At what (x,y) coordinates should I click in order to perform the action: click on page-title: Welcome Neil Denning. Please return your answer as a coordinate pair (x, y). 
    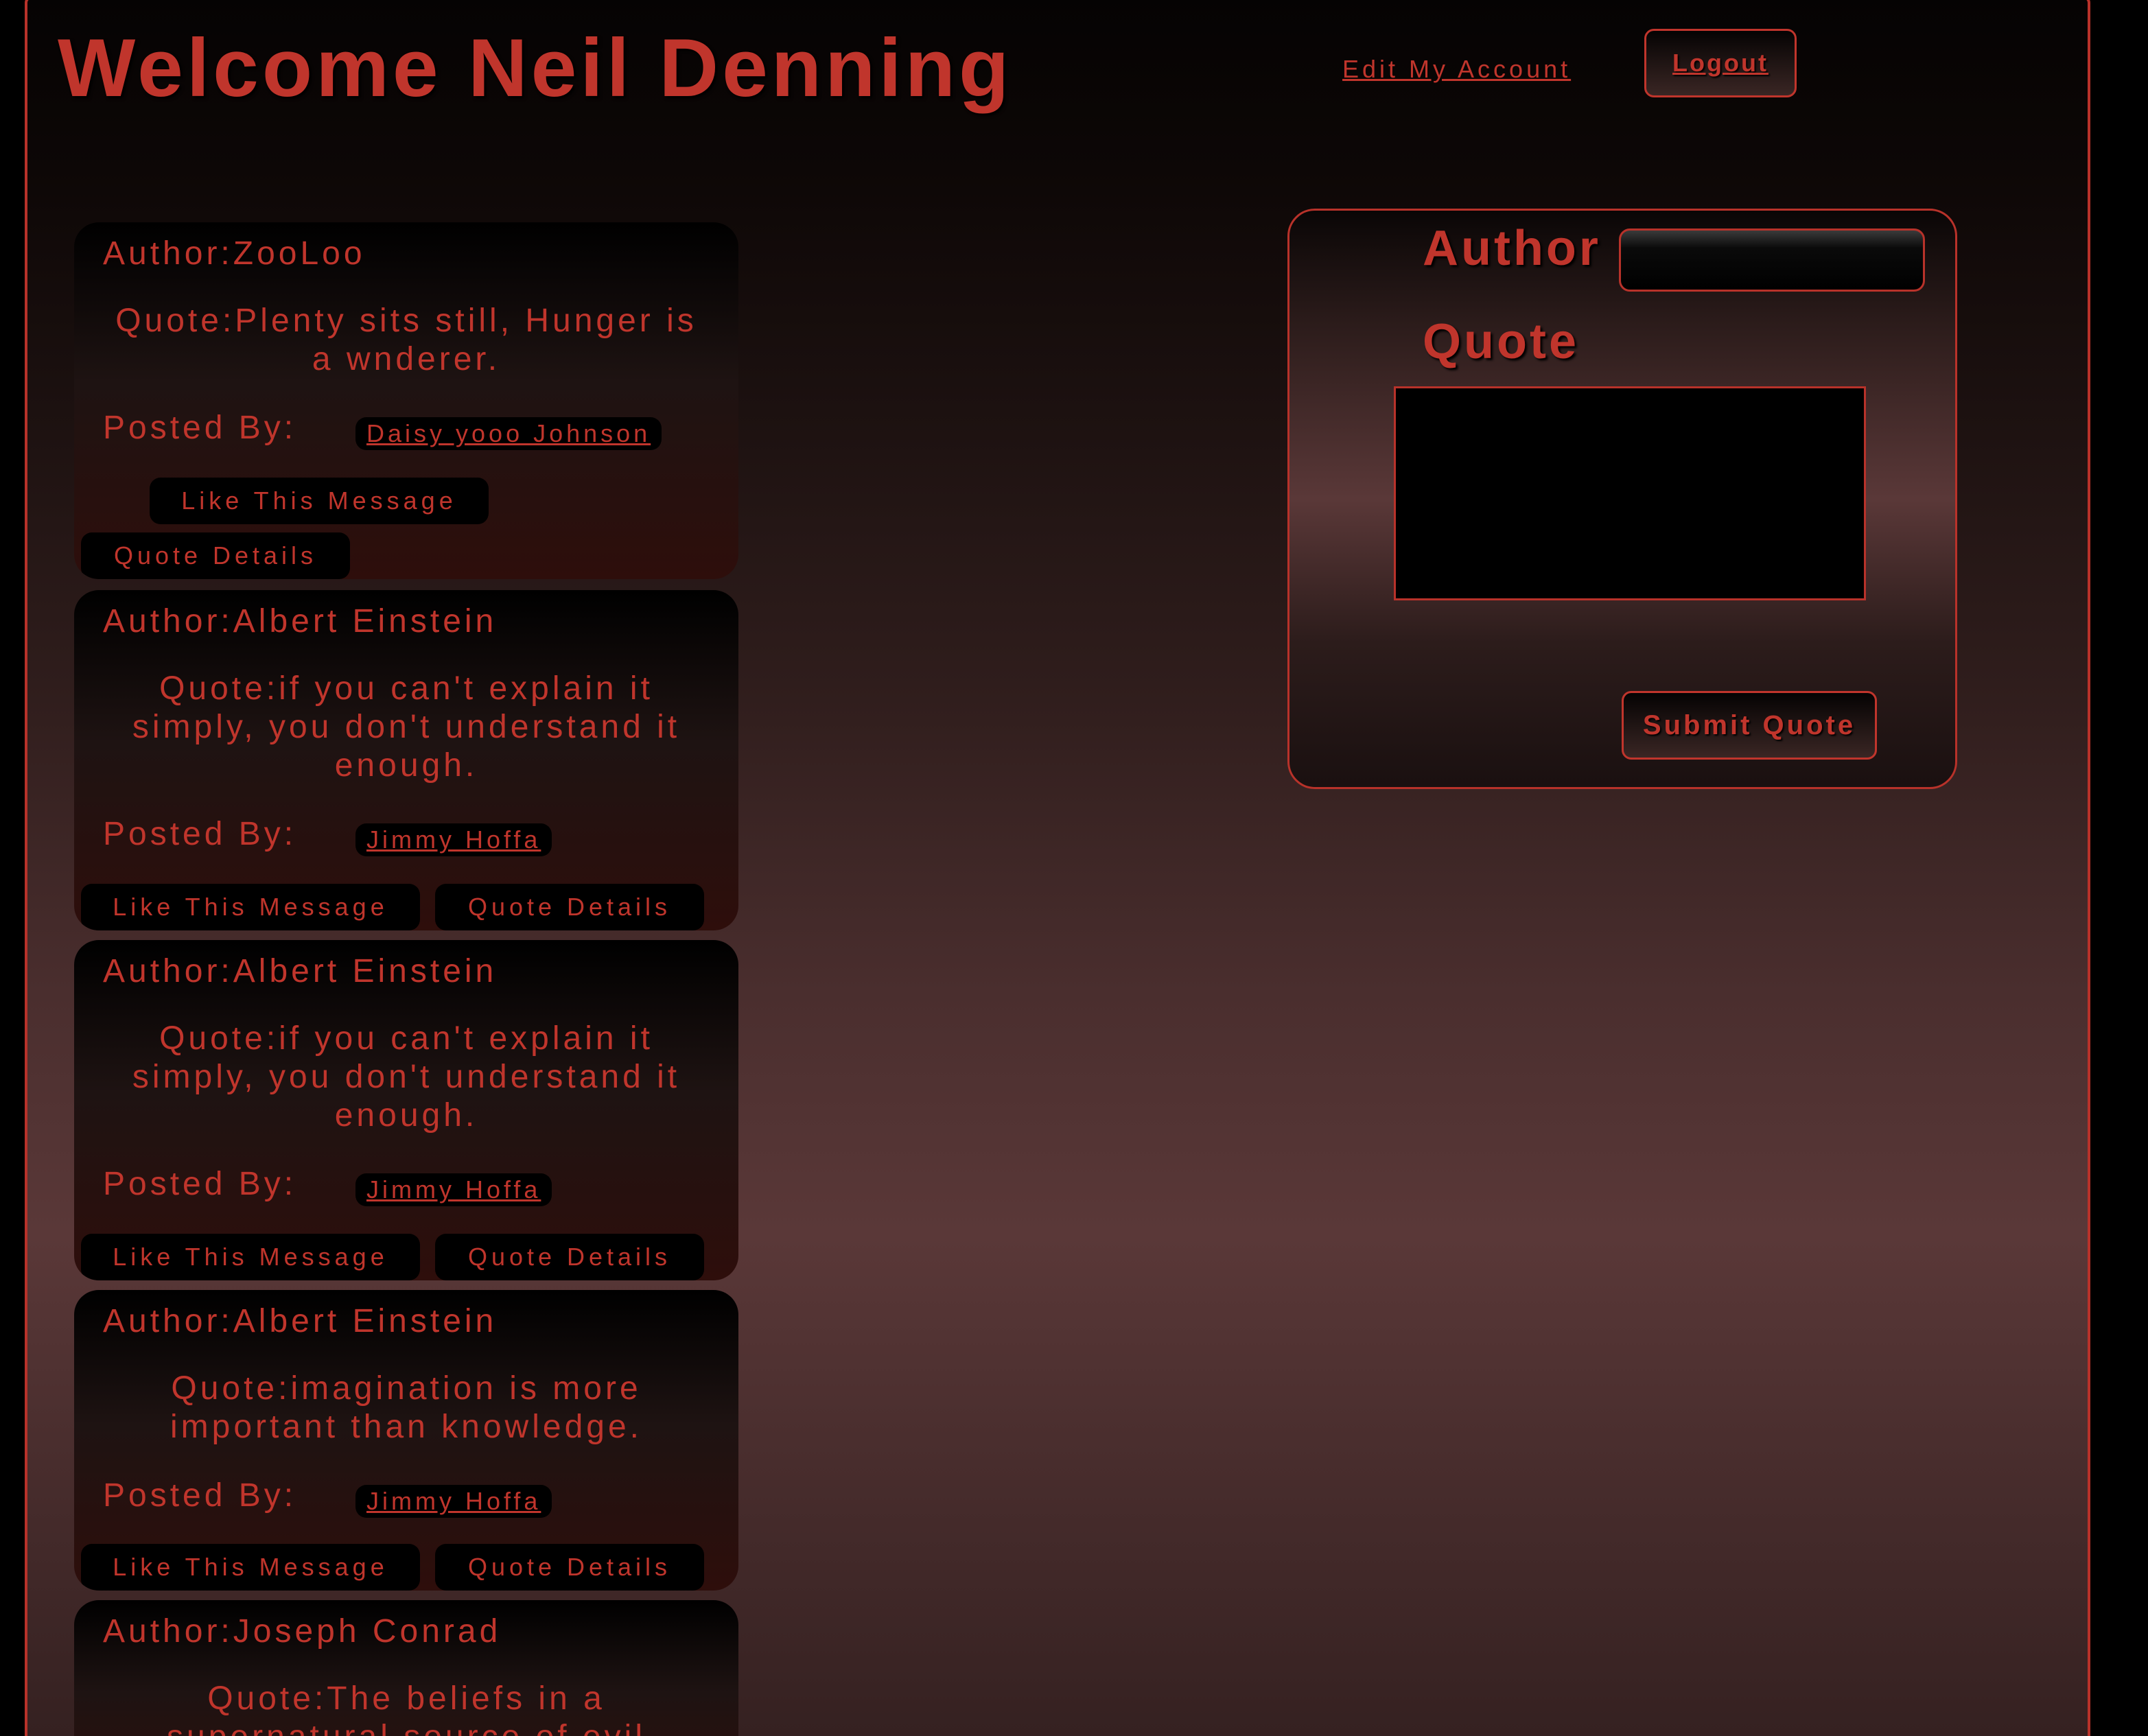
    Looking at the image, I should click on (535, 68).